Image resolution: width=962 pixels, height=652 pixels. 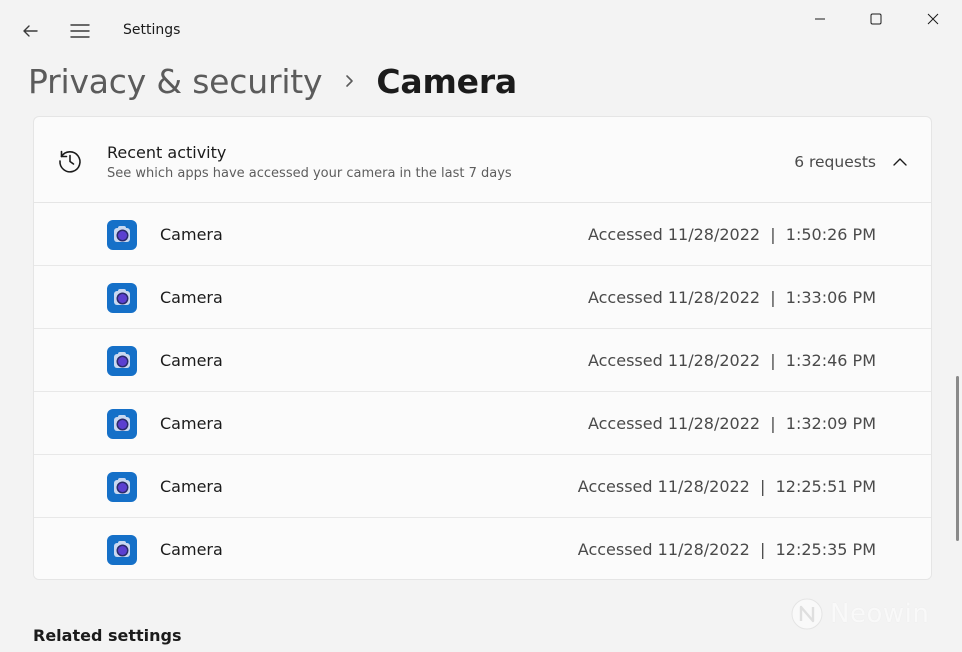 I want to click on access-timestamp: Accessed 11/28/2022 | 12:25:51 PM, so click(x=726, y=486).